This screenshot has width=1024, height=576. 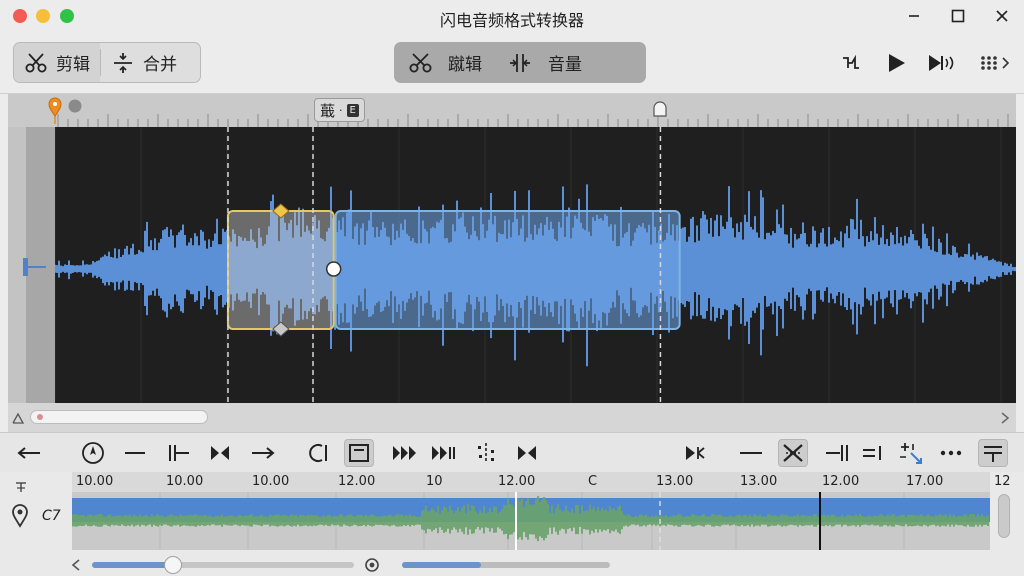 I want to click on vertical-scrollbar, so click(x=1004, y=521).